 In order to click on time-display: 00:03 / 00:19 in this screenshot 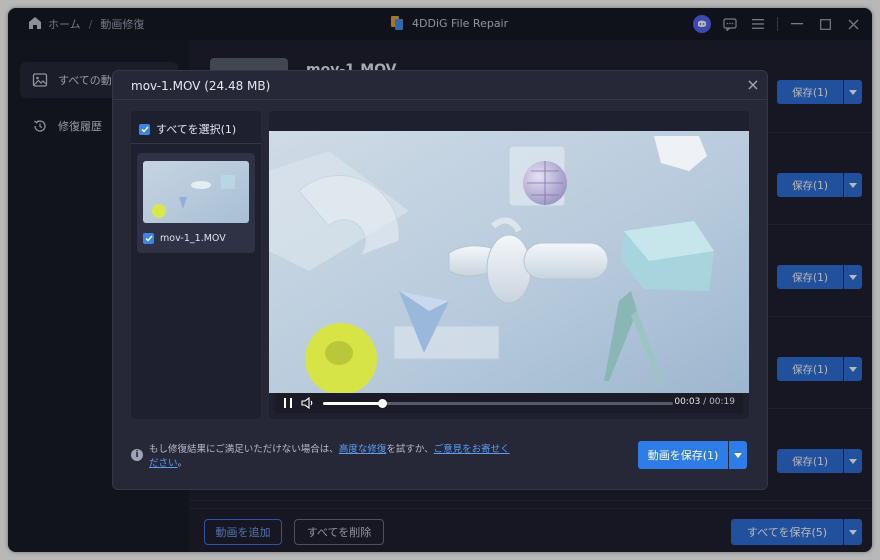, I will do `click(704, 402)`.